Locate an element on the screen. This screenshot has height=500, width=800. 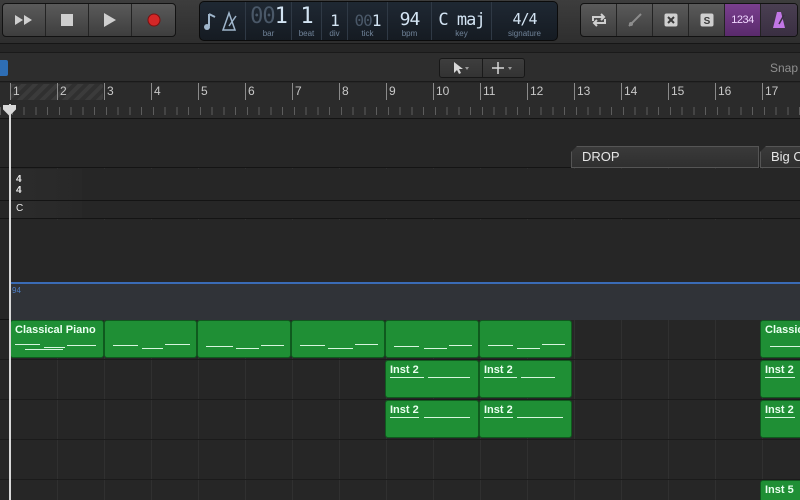
lcd-mode-cell is located at coordinates (223, 21).